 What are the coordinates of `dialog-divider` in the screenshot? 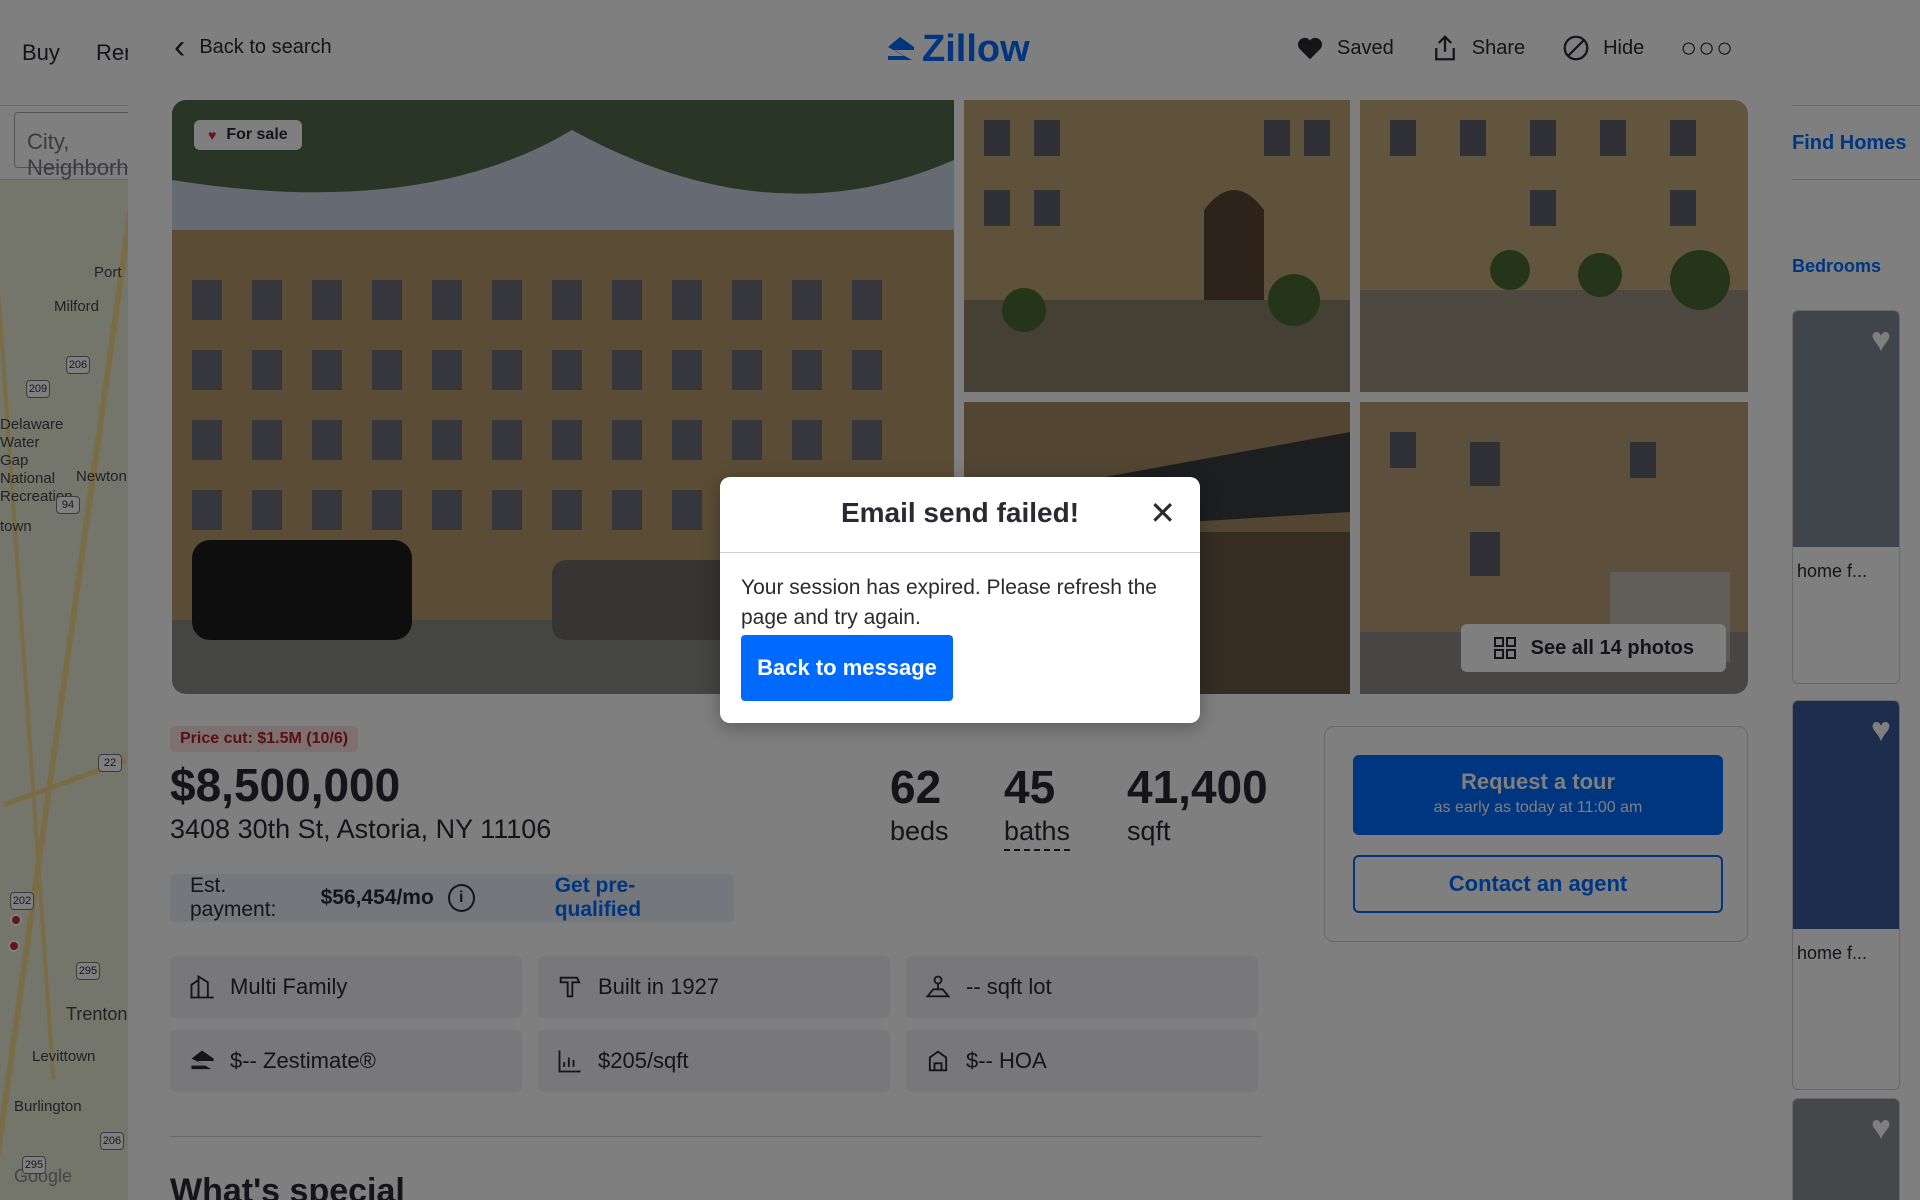 It's located at (960, 552).